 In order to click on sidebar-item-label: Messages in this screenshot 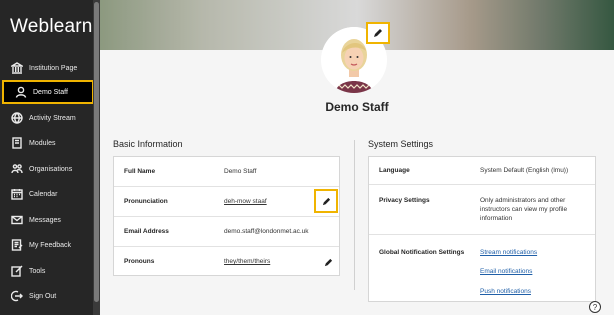, I will do `click(45, 220)`.